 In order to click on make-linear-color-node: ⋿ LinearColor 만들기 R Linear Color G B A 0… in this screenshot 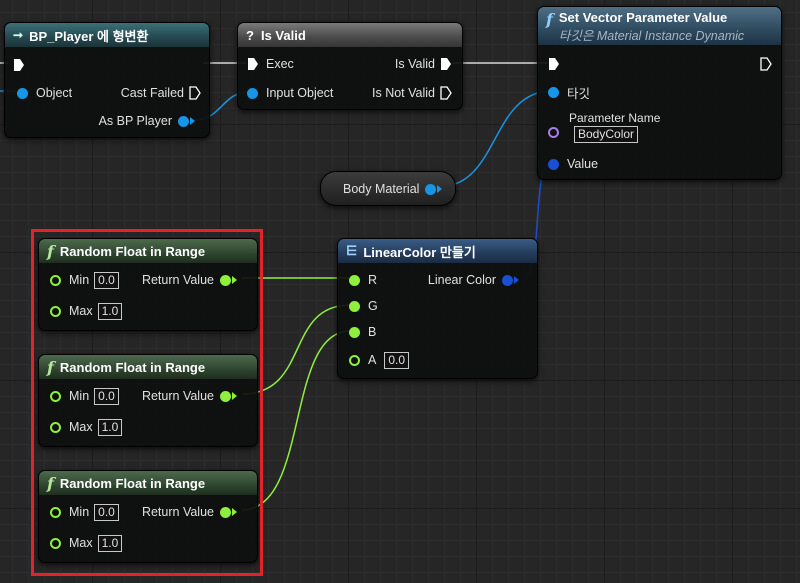, I will do `click(437, 308)`.